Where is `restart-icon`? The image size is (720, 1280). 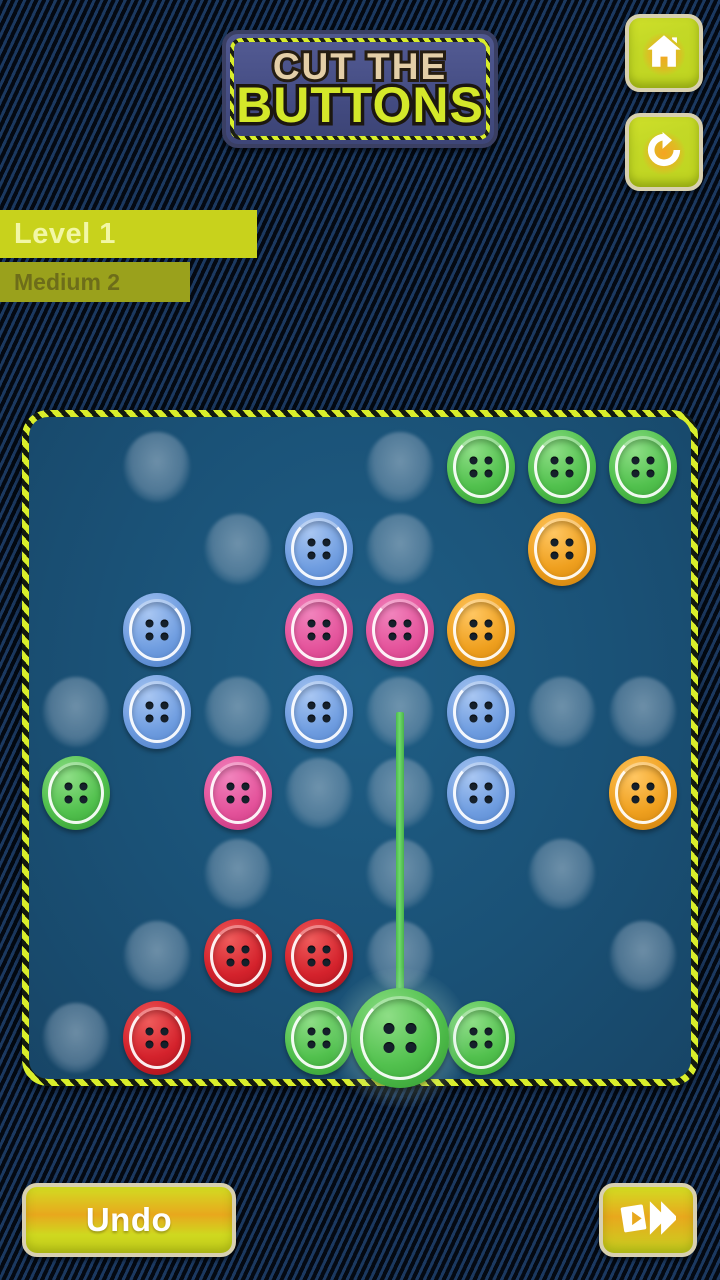
restart-icon is located at coordinates (664, 152).